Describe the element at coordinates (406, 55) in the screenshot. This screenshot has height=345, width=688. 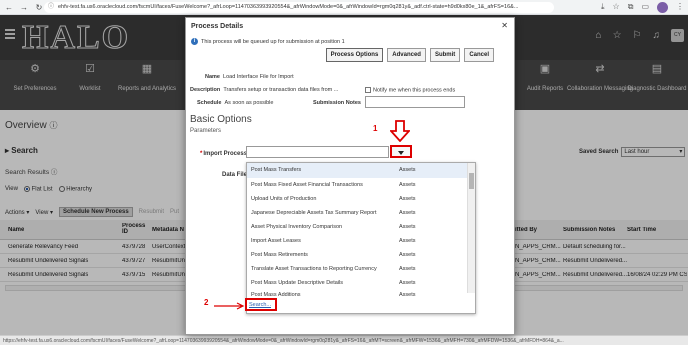
I see `advanced-button: Advanced` at that location.